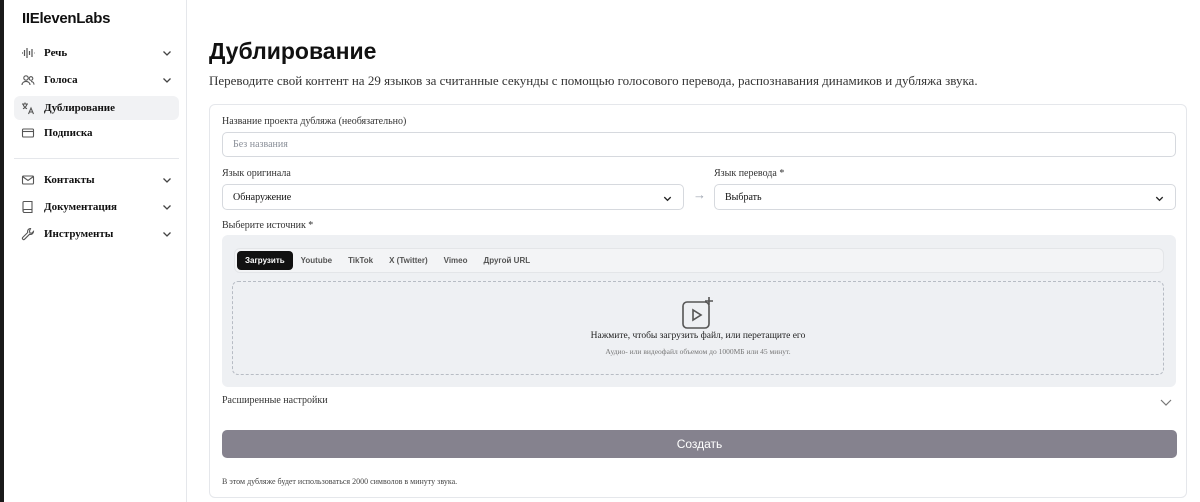  Describe the element at coordinates (96, 133) in the screenshot. I see `sidebar-item-subscription: Подписка` at that location.